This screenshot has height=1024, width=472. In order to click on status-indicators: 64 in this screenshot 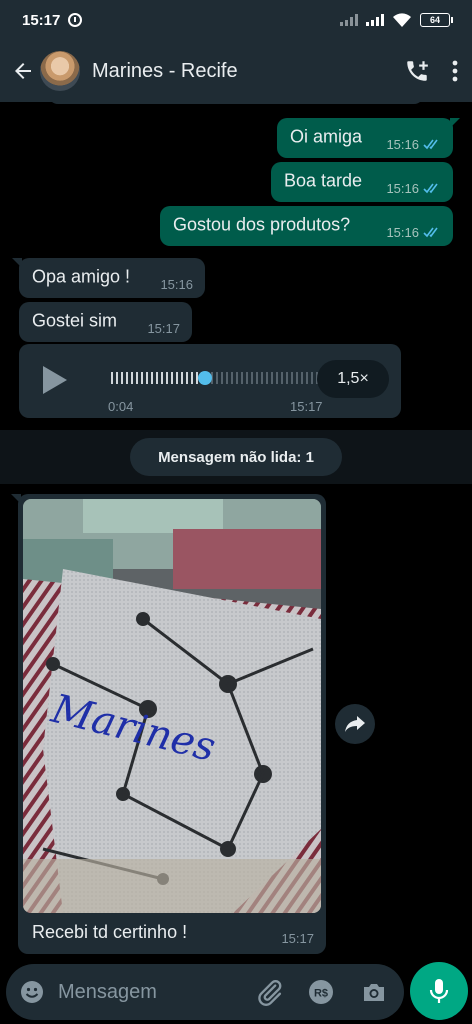, I will do `click(396, 20)`.